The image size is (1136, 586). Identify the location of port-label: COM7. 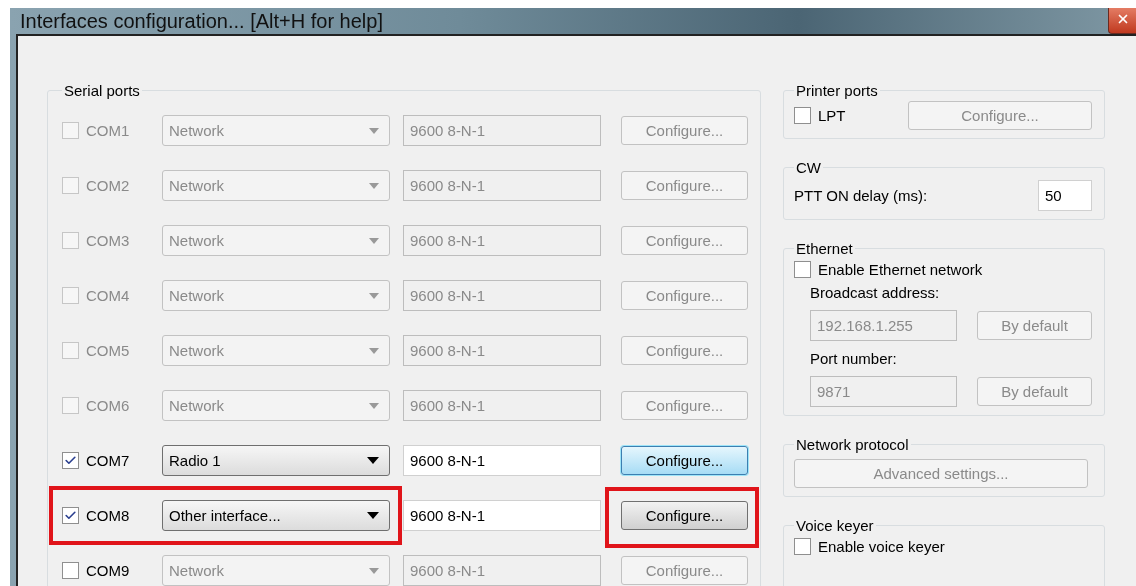
(108, 460).